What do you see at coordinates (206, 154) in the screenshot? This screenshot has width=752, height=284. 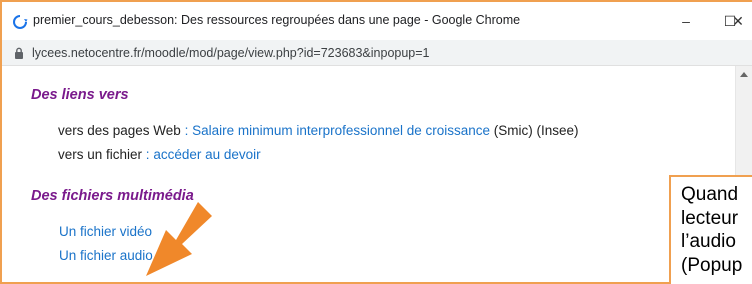 I see `assignment-link: accéder au devoir` at bounding box center [206, 154].